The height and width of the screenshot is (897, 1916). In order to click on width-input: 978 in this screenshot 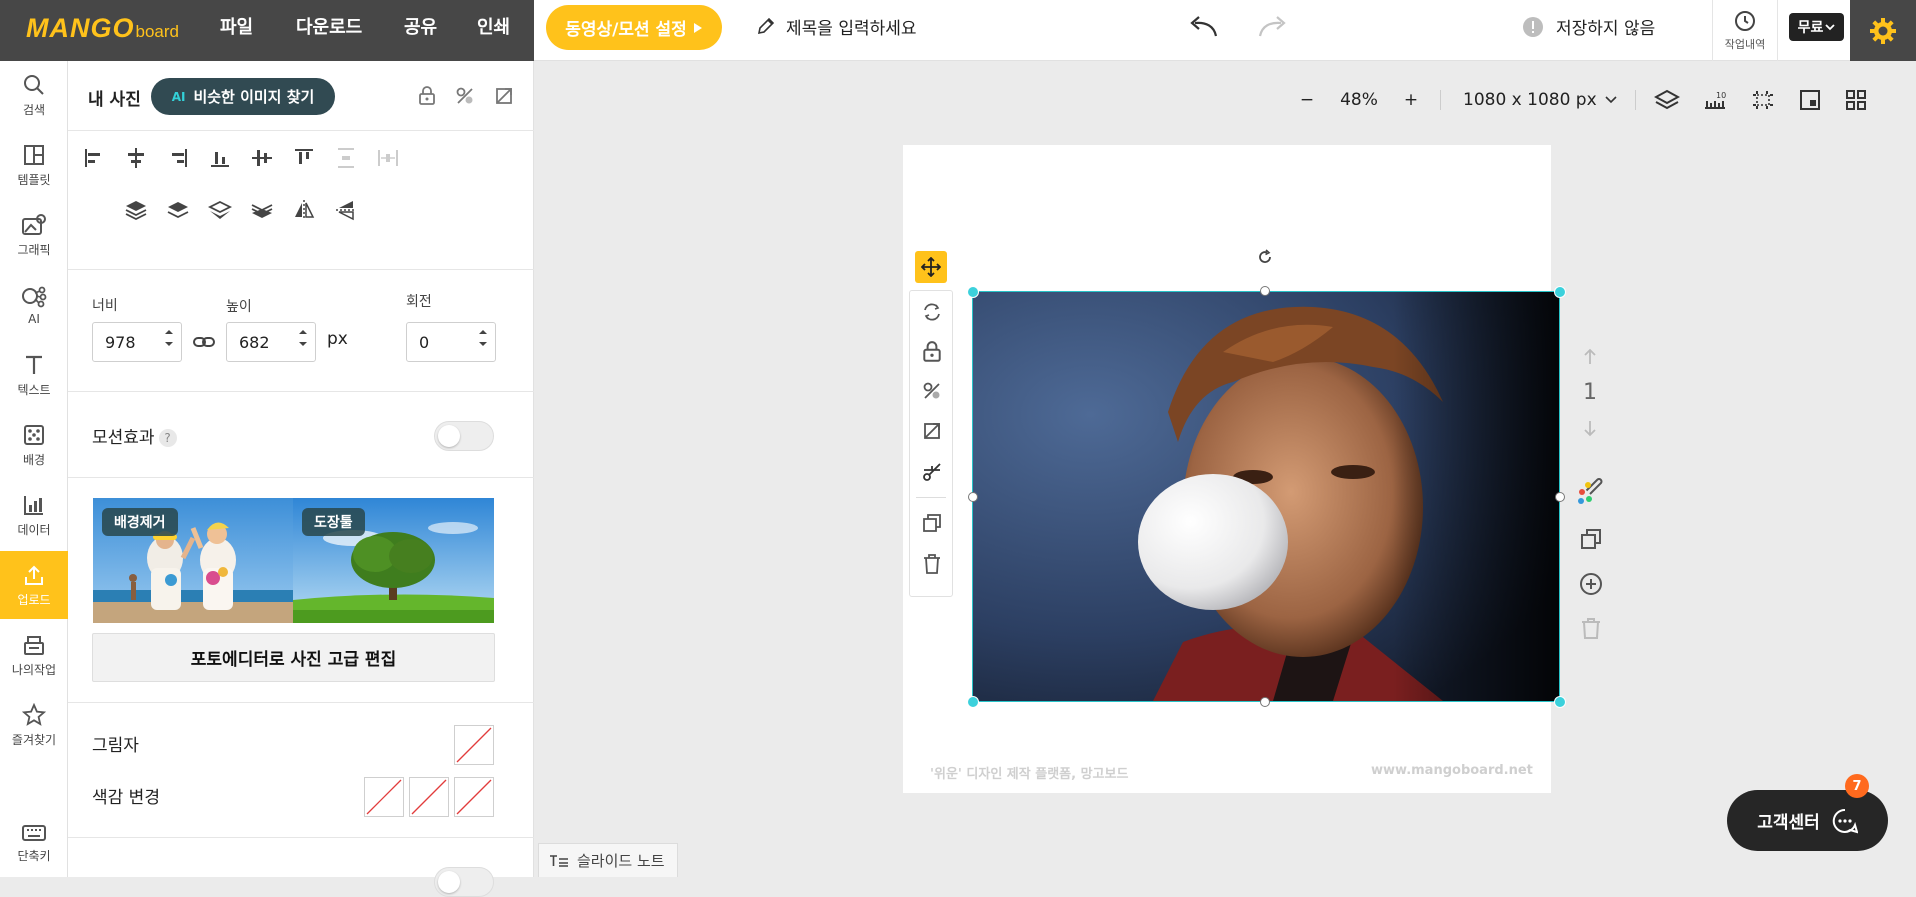, I will do `click(137, 342)`.